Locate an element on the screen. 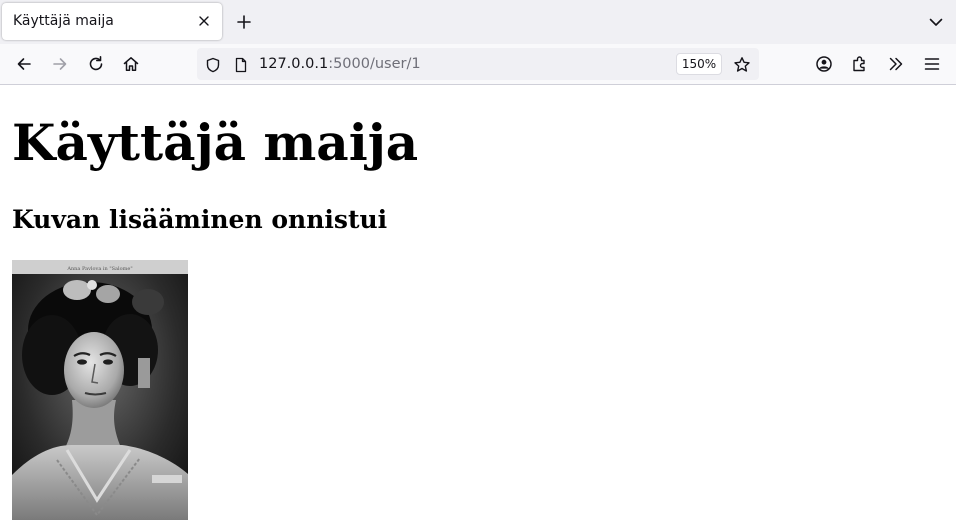  hamburger-icon is located at coordinates (932, 64).